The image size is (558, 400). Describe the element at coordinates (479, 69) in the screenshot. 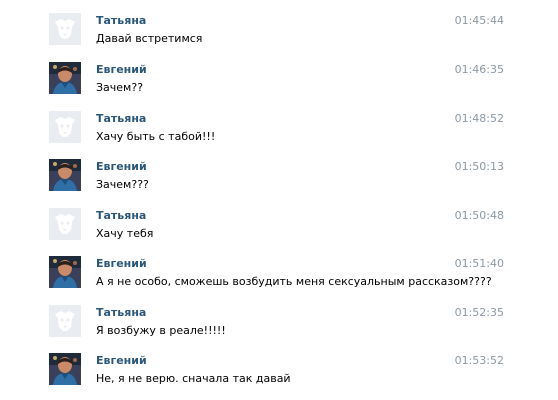

I see `message-time: 01:46:35` at that location.